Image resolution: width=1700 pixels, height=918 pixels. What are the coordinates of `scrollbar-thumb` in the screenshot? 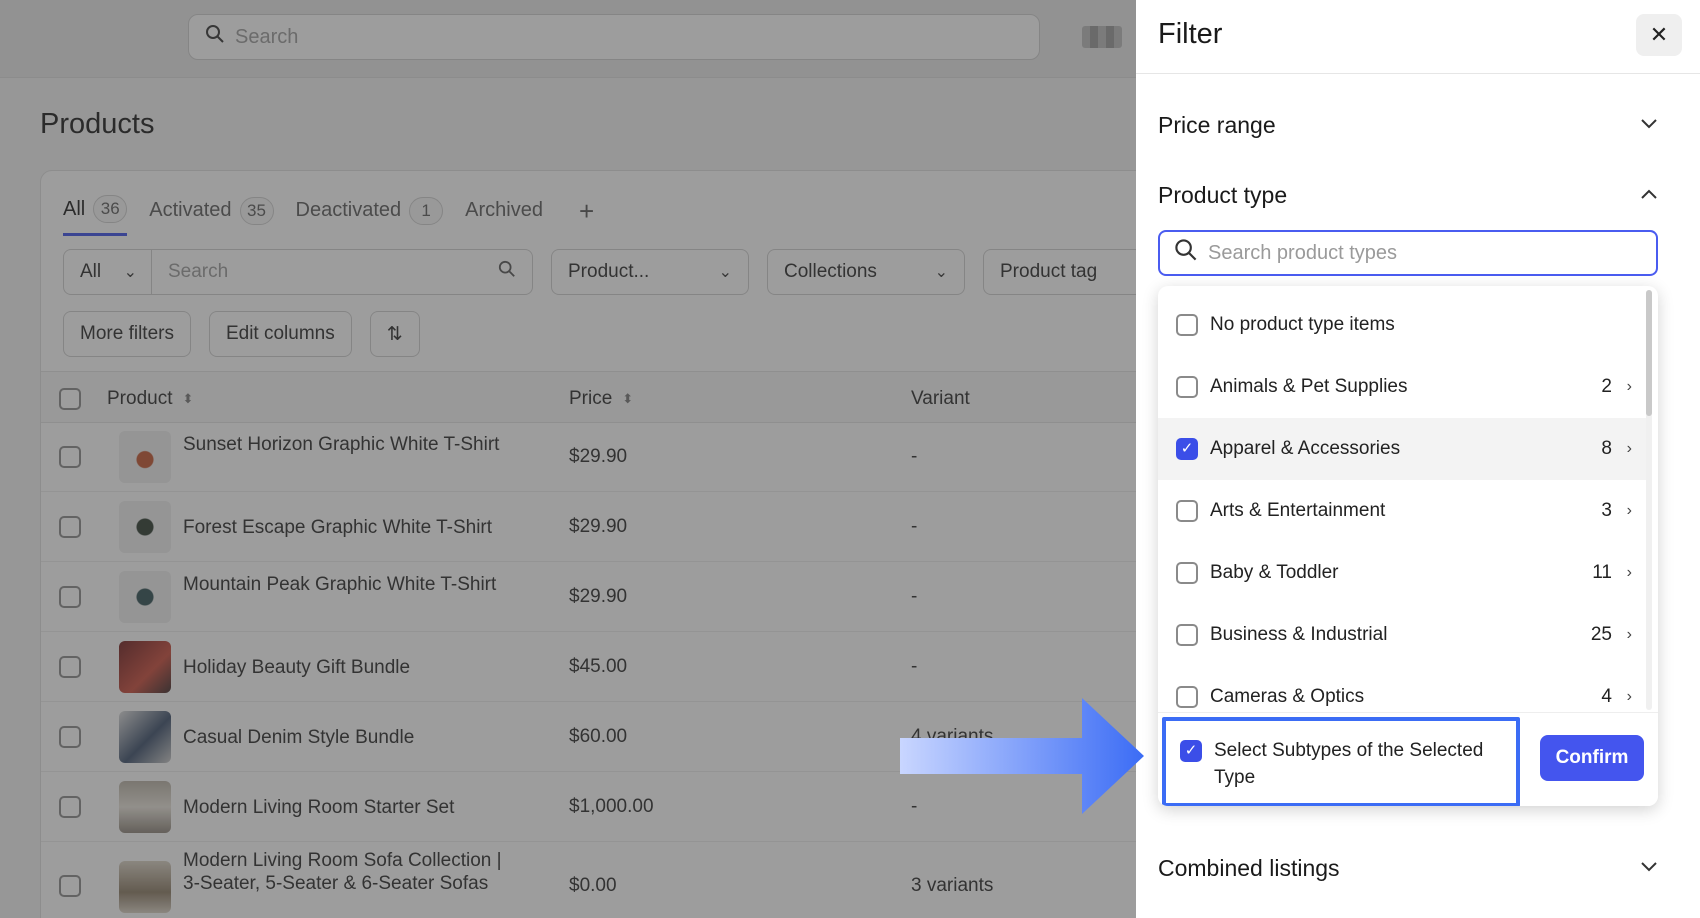 It's located at (1649, 353).